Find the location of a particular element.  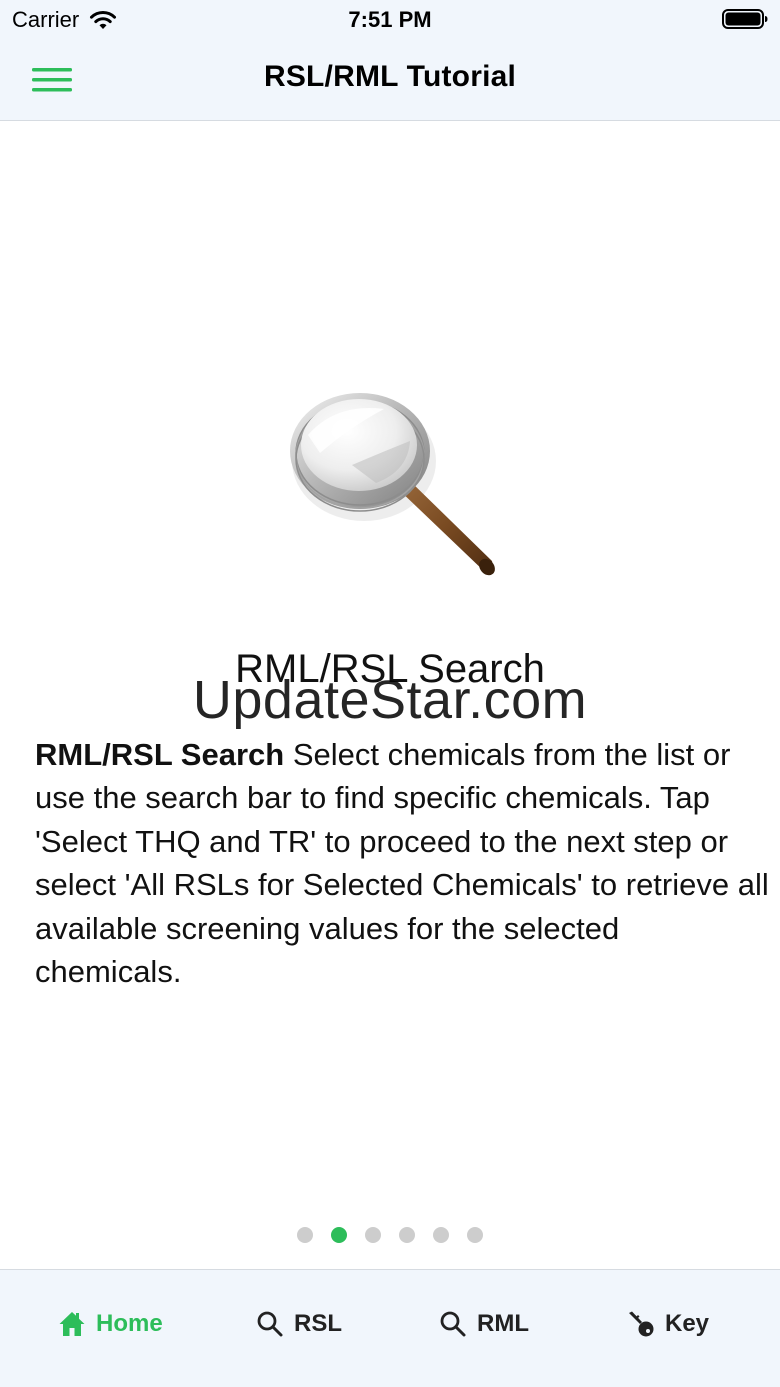

tab-key-label: Key is located at coordinates (687, 1323).